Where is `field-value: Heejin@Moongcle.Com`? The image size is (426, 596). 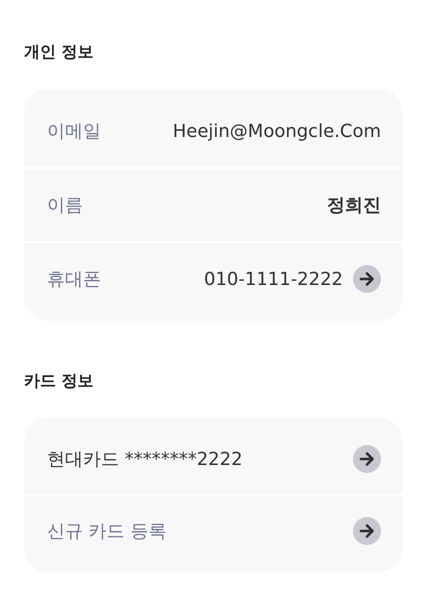 field-value: Heejin@Moongcle.Com is located at coordinates (276, 131).